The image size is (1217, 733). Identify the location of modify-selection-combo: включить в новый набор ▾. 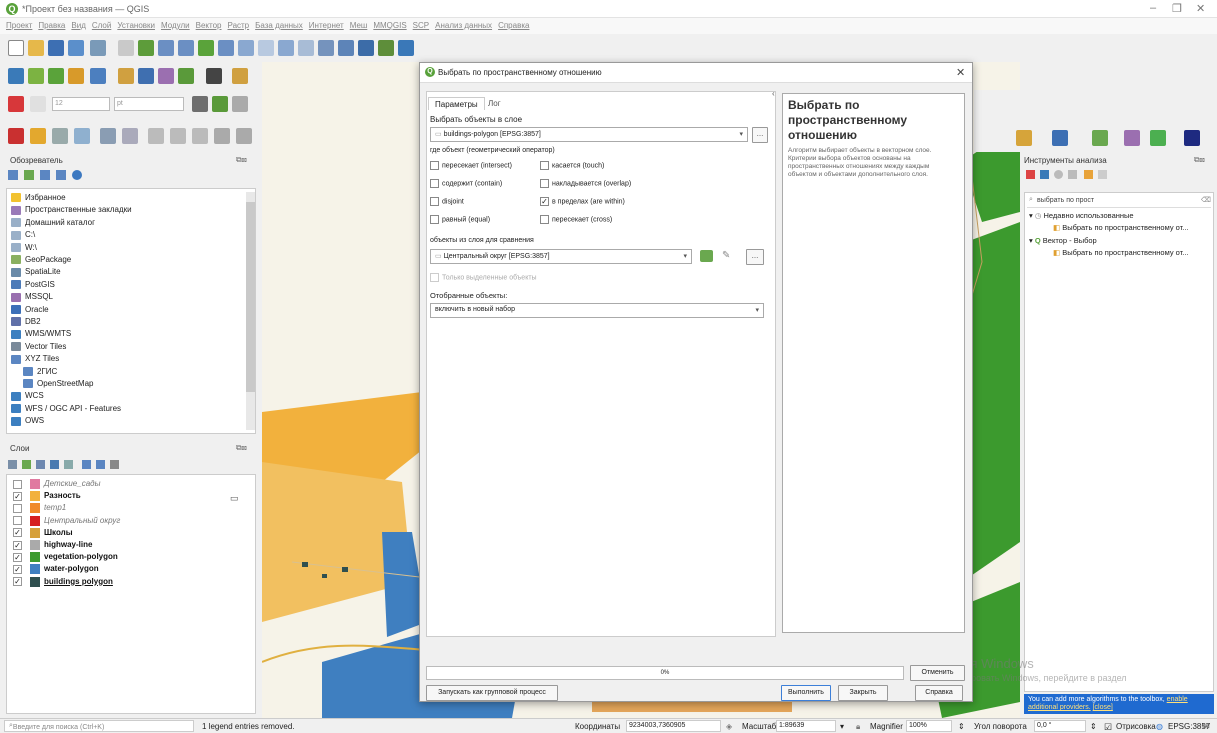
(597, 310).